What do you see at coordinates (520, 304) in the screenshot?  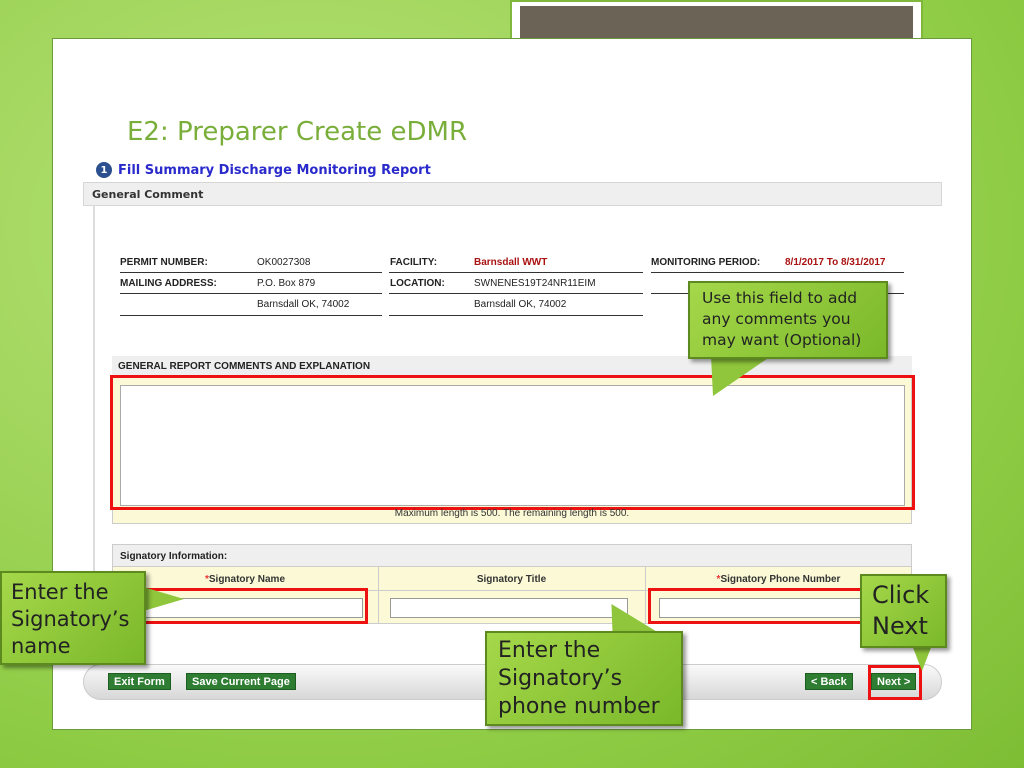 I see `location-line2: Barnsdall OK, 74002` at bounding box center [520, 304].